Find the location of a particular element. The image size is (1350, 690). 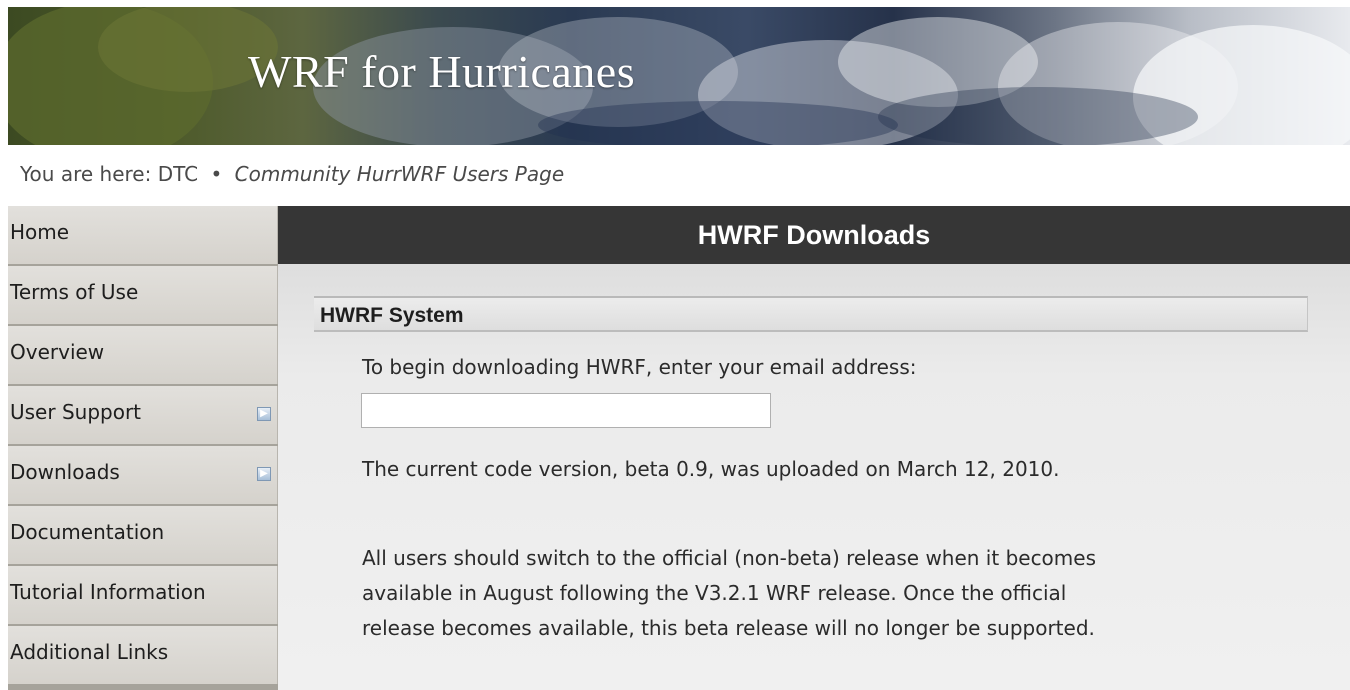

sidebar-item-home: Home is located at coordinates (143, 235).